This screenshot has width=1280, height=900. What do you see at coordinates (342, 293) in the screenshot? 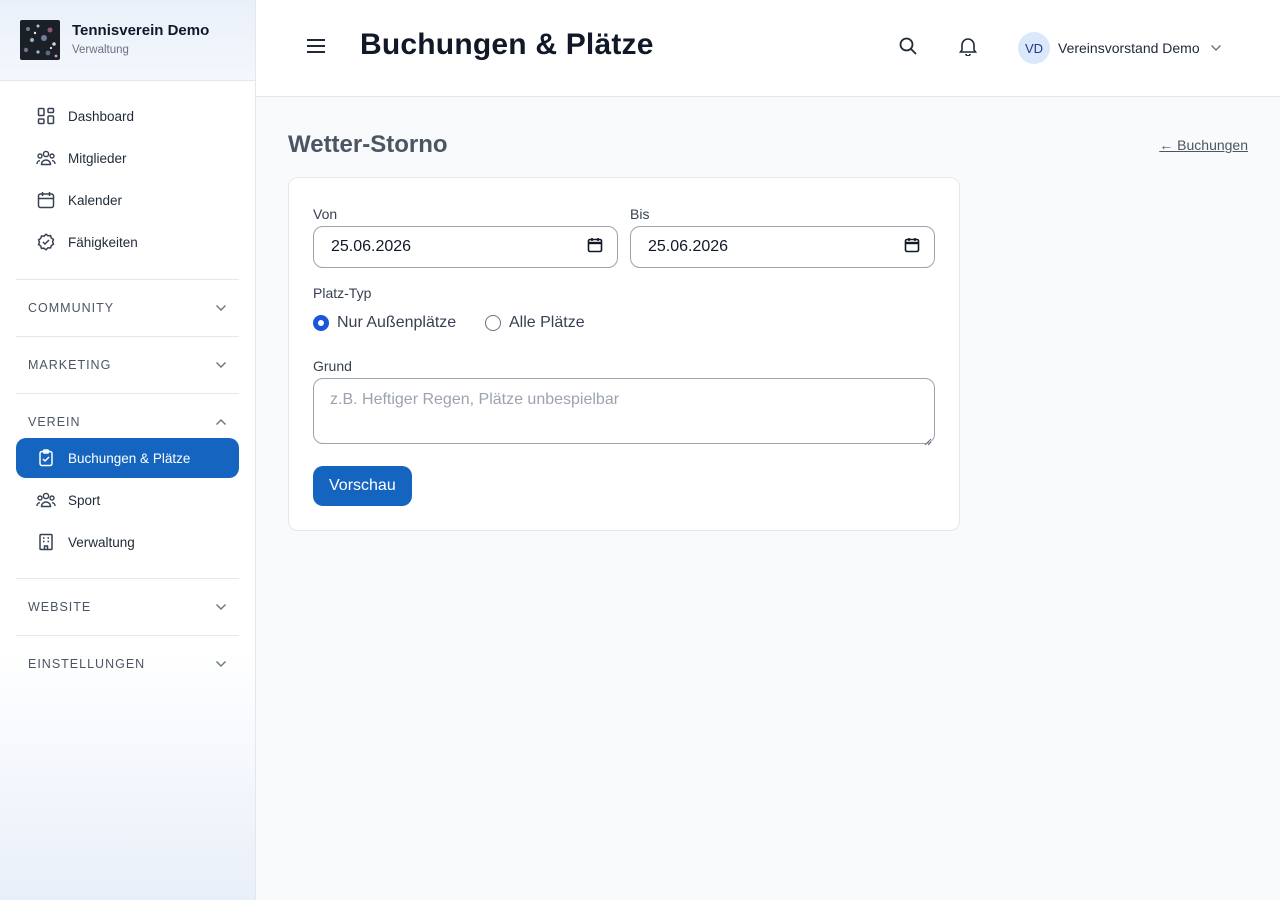
I see `court-type-label: Platz-Typ` at bounding box center [342, 293].